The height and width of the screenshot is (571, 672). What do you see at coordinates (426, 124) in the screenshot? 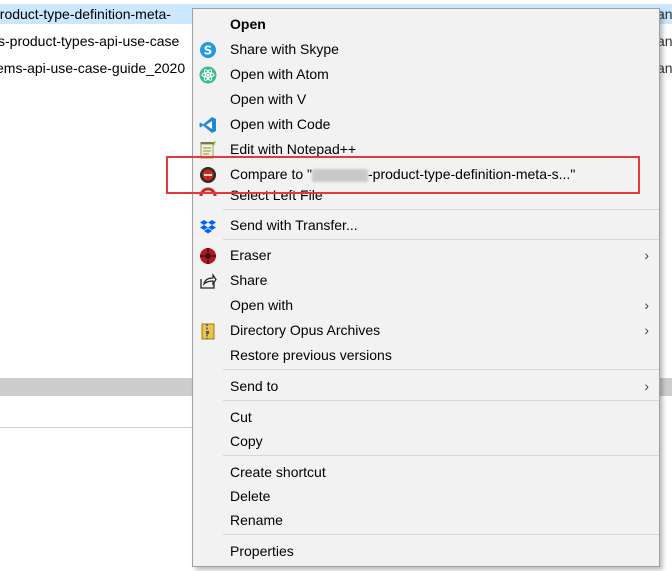
I see `menu-item-open-with-code: Open with Code` at bounding box center [426, 124].